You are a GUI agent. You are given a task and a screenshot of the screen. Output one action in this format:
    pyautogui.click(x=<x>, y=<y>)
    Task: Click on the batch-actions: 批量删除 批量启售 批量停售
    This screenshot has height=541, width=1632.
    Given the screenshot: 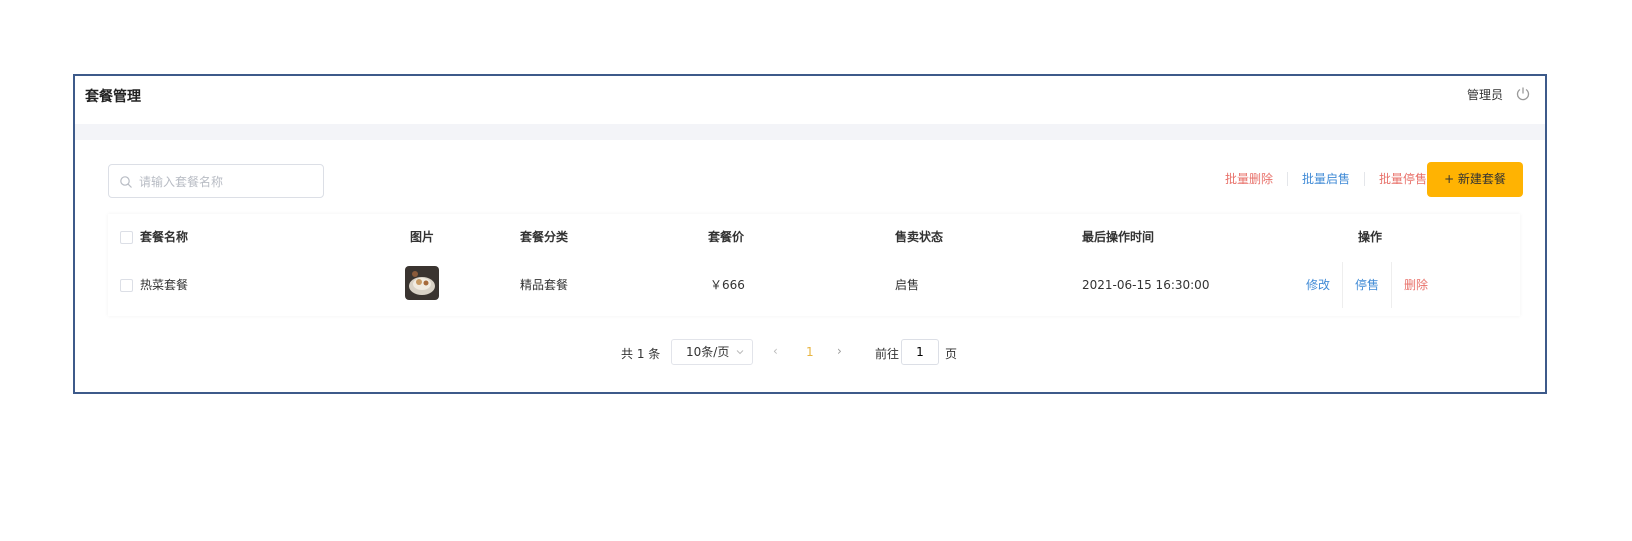 What is the action you would take?
    pyautogui.click(x=1326, y=179)
    